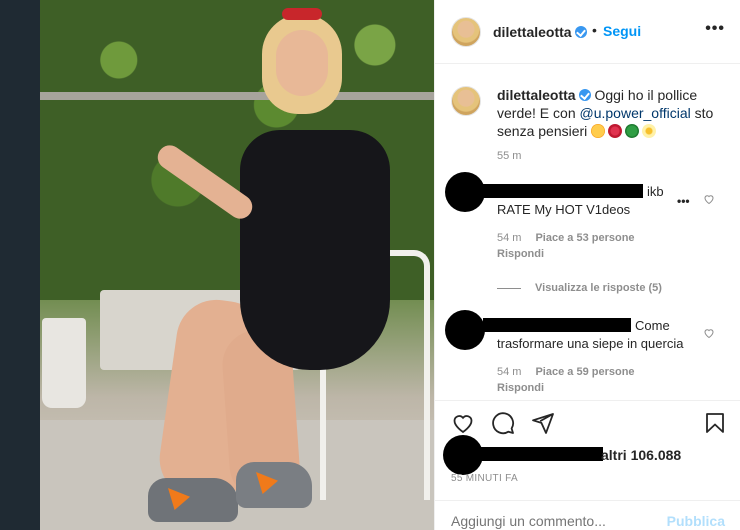 Image resolution: width=740 pixels, height=530 pixels. I want to click on comment-meta: 54 m Piace a 59 persone, so click(566, 372).